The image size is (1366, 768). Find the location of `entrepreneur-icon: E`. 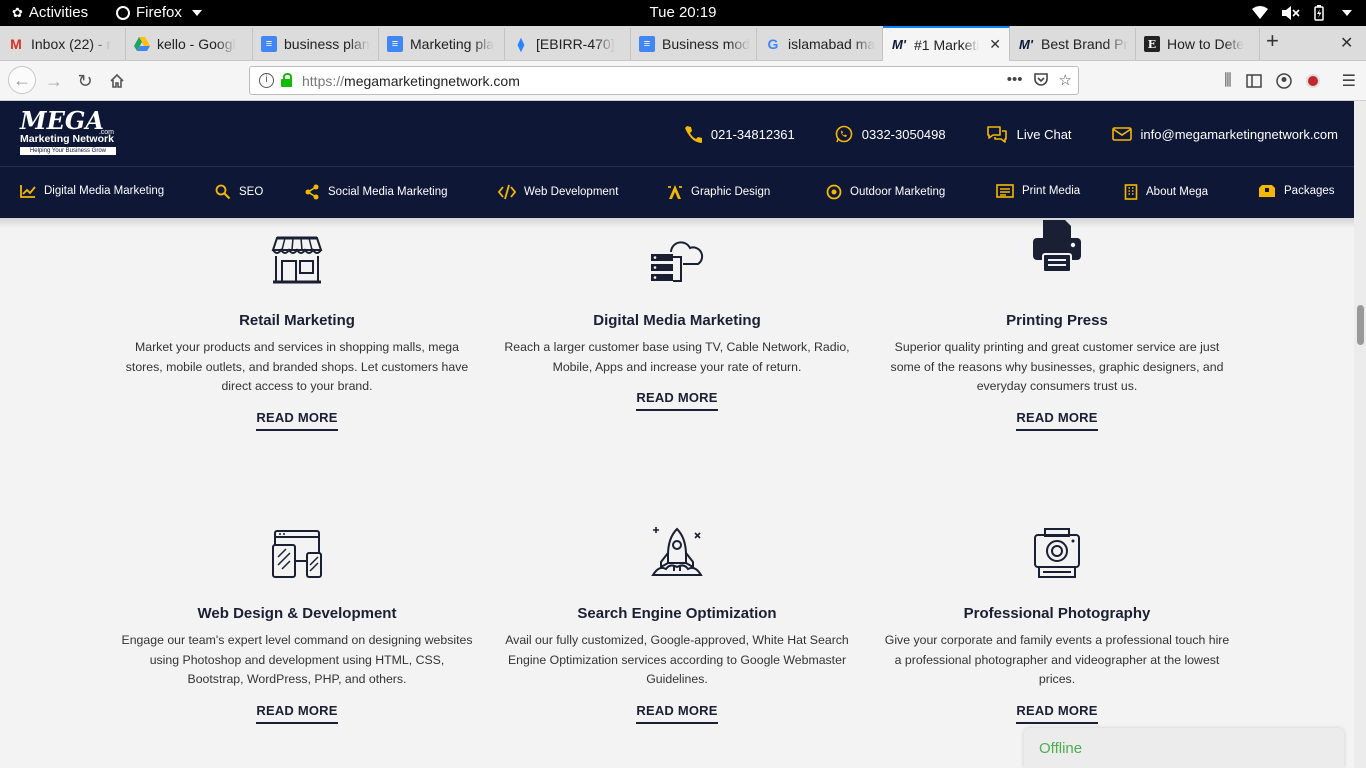

entrepreneur-icon: E is located at coordinates (1152, 44).